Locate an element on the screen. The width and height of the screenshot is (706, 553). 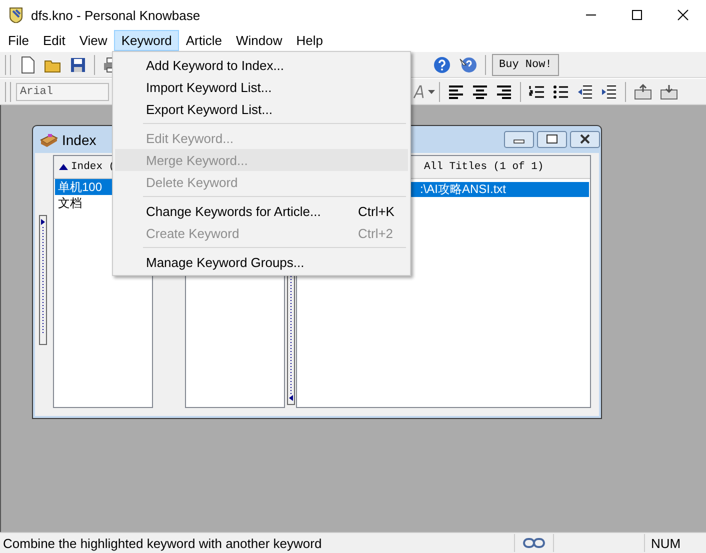
align-center-icon is located at coordinates (480, 91).